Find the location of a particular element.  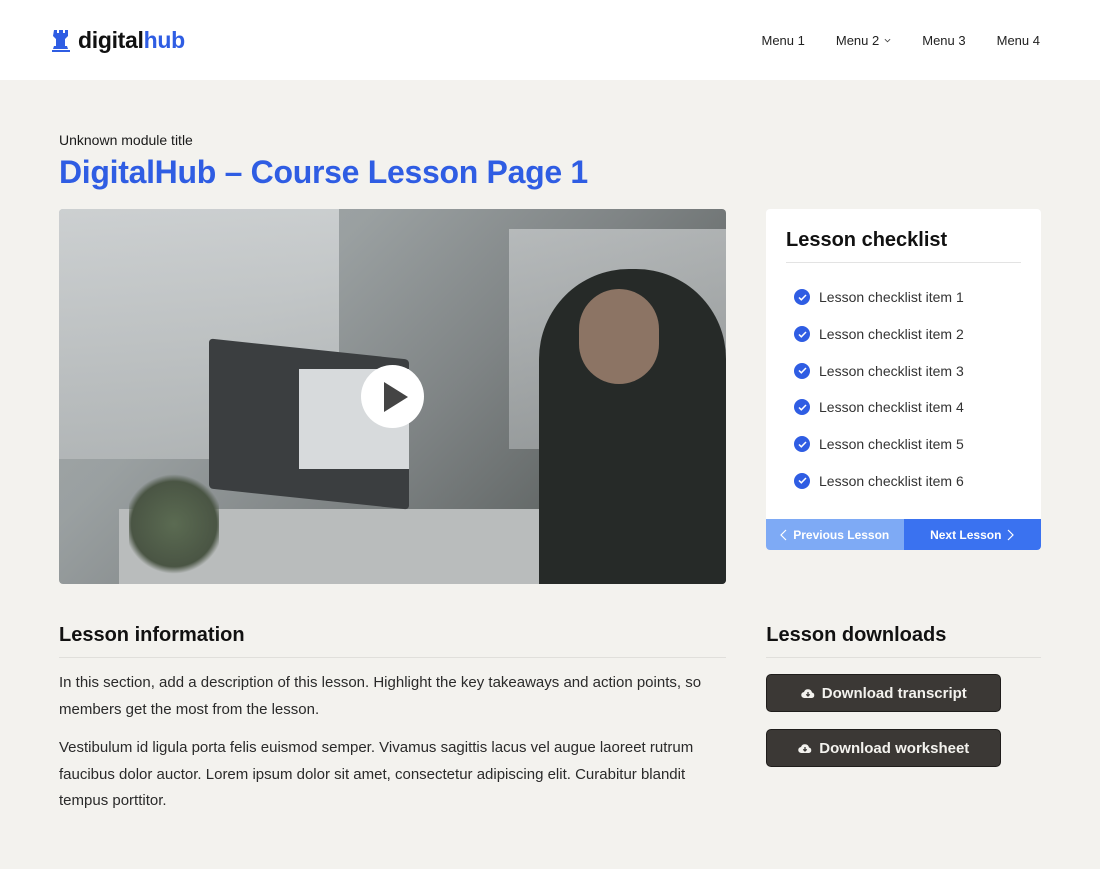

next-lesson-button: Next Lesson is located at coordinates (972, 535).